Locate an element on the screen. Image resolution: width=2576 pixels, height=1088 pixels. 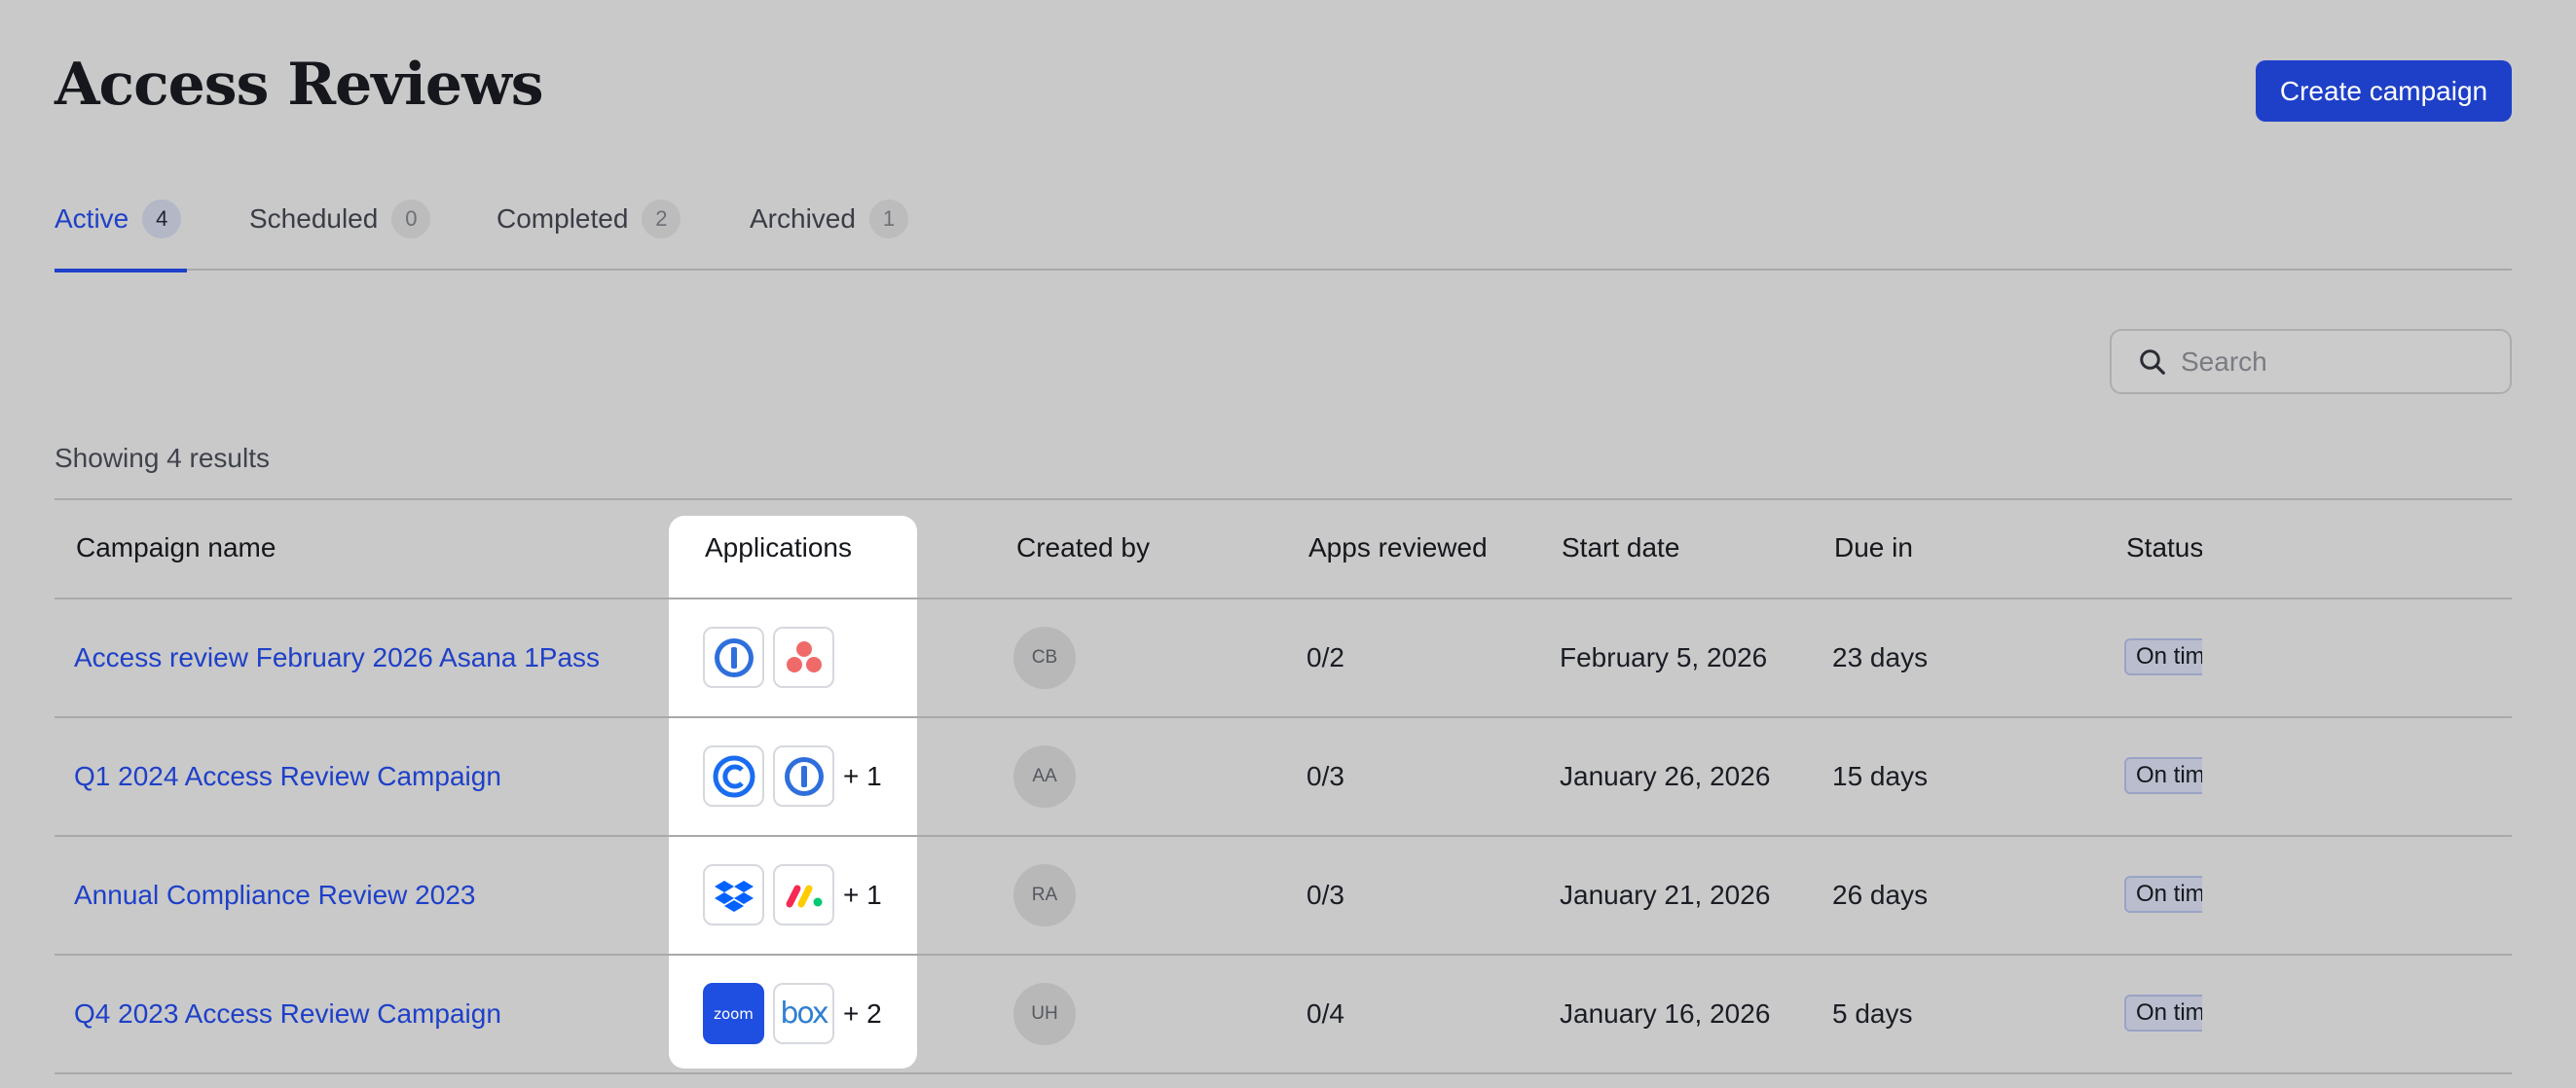
tab-completed: Completed 2 is located at coordinates (589, 228).